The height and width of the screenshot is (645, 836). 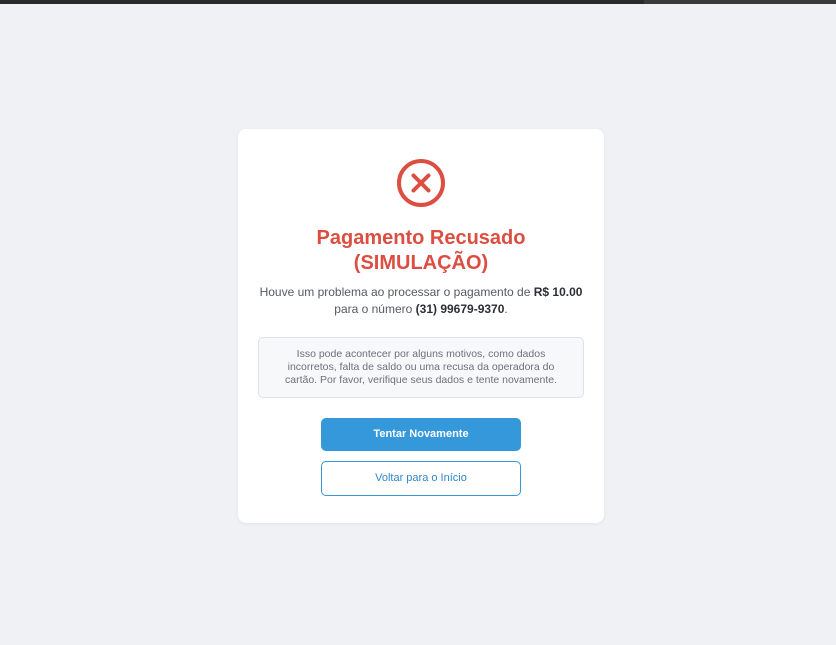 I want to click on title-line-2: (SIMULAÇÃO), so click(x=421, y=263).